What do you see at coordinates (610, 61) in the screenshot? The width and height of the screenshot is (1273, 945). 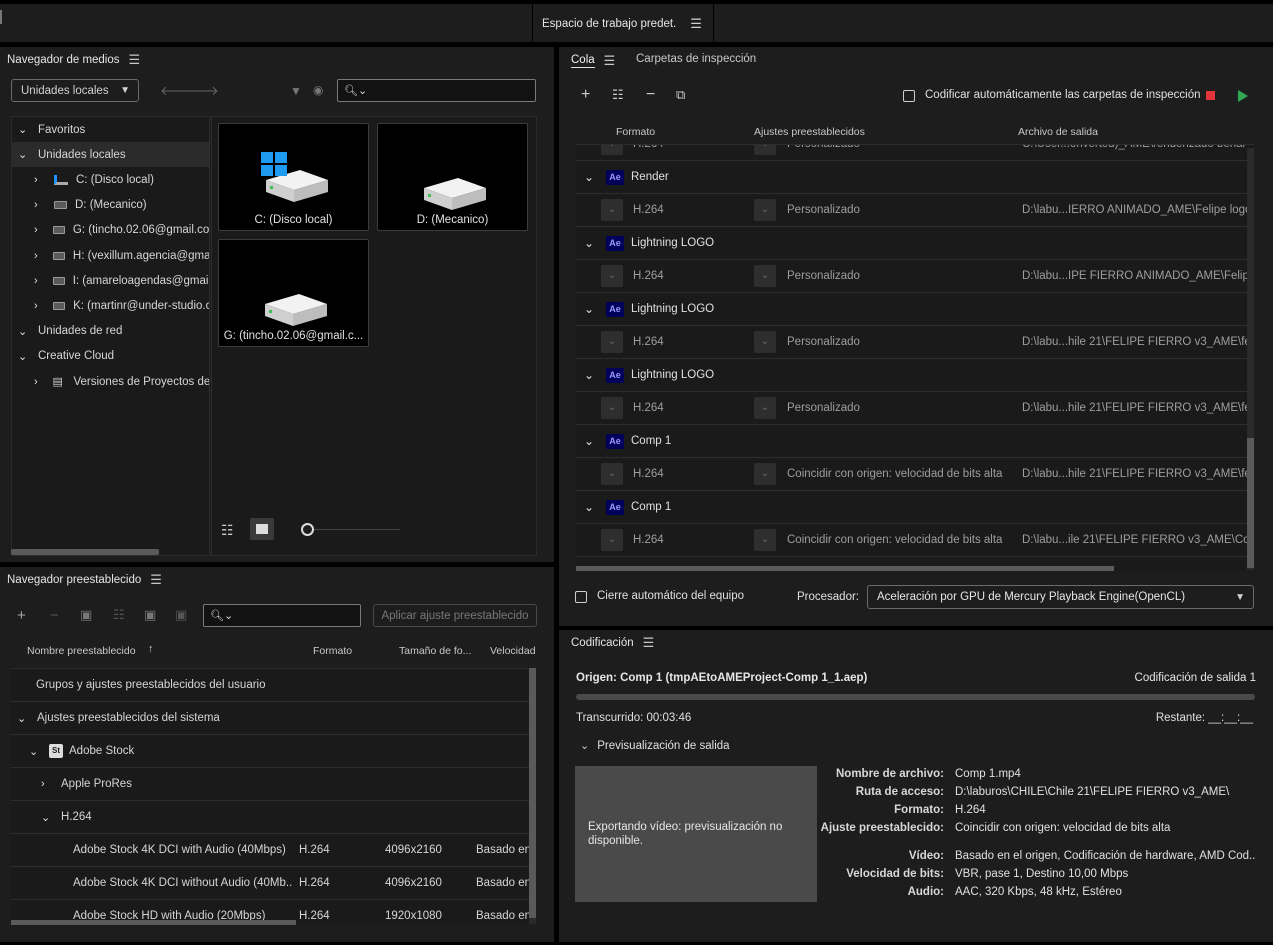 I see `queue-menu-icon: ☰` at bounding box center [610, 61].